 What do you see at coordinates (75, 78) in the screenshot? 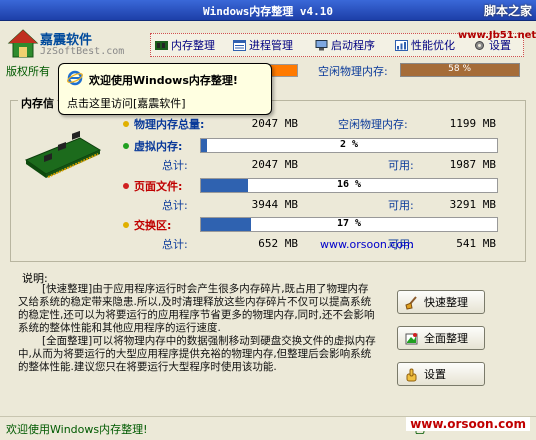
I see `ie-icon` at bounding box center [75, 78].